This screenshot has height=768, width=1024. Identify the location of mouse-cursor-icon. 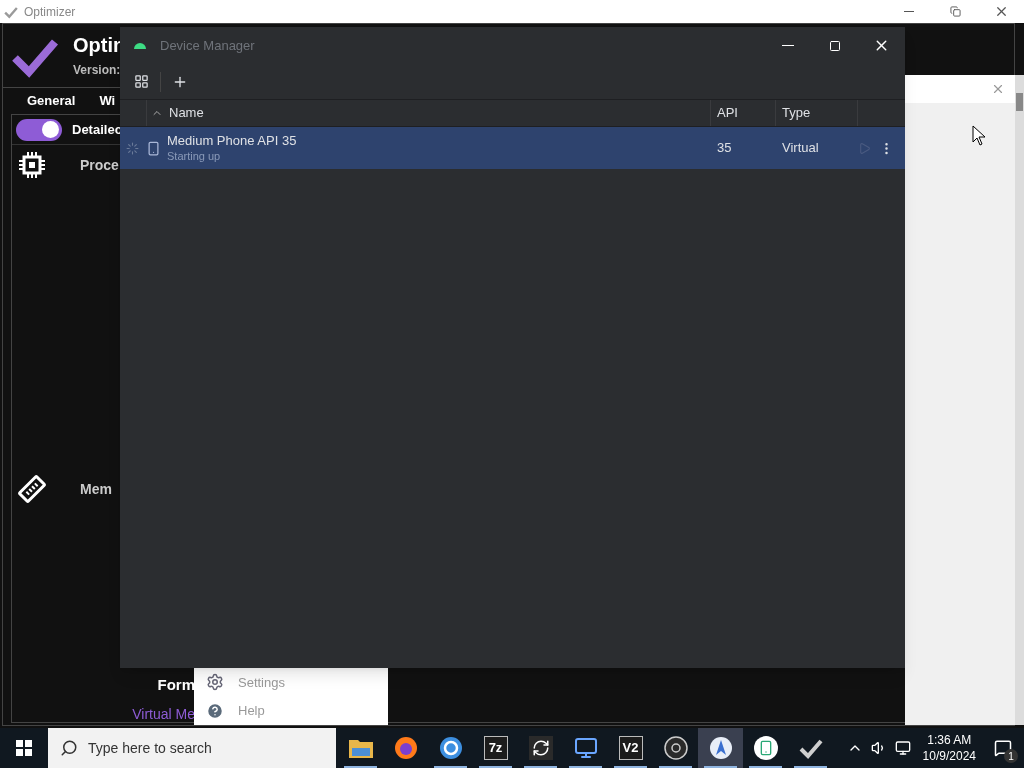
(979, 135).